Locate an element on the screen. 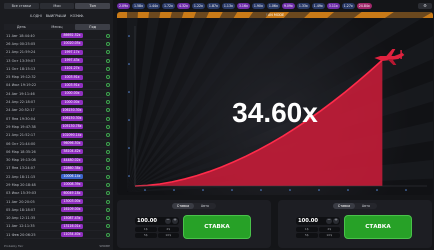  history-date: 17 Янв 13:24:07 is located at coordinates (21, 168).